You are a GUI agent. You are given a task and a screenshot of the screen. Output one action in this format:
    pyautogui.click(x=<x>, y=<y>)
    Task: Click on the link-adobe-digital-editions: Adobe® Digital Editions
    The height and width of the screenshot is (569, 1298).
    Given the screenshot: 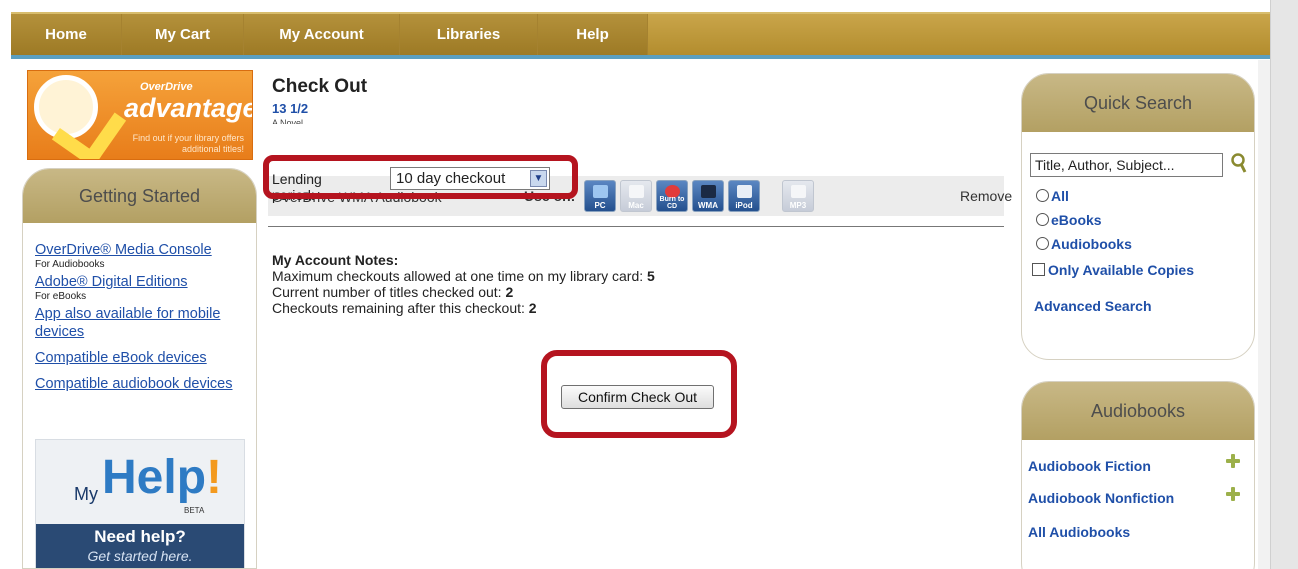 What is the action you would take?
    pyautogui.click(x=142, y=282)
    